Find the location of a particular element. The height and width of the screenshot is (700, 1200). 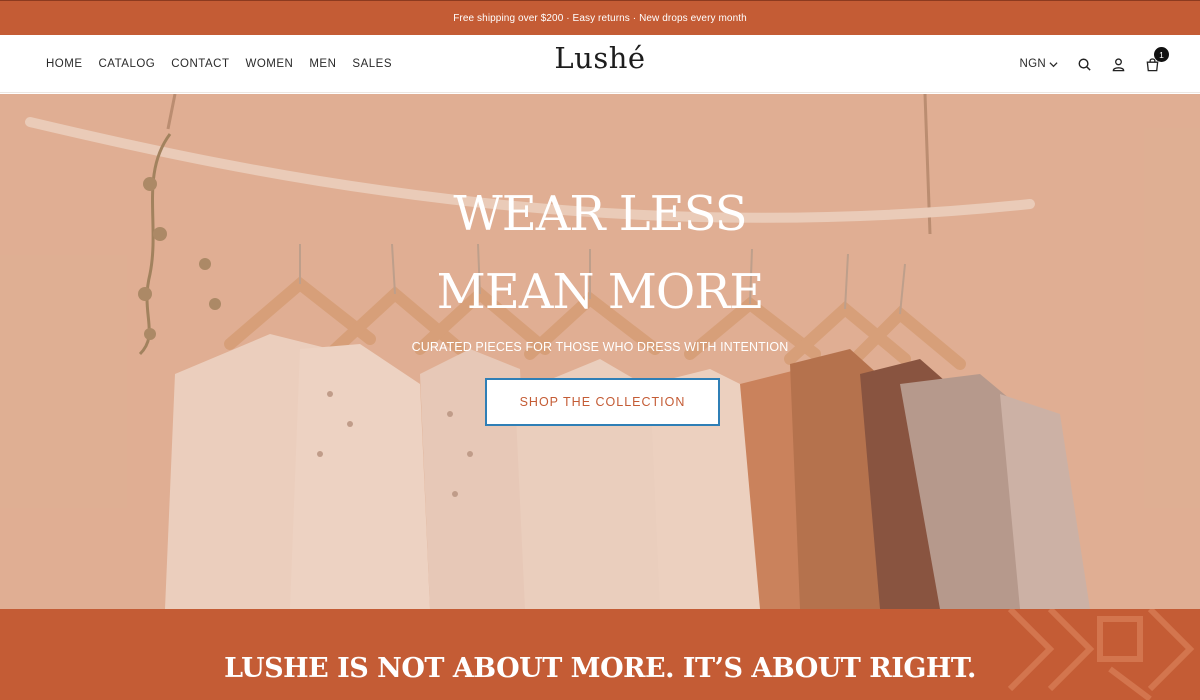

search-button is located at coordinates (1084, 64).